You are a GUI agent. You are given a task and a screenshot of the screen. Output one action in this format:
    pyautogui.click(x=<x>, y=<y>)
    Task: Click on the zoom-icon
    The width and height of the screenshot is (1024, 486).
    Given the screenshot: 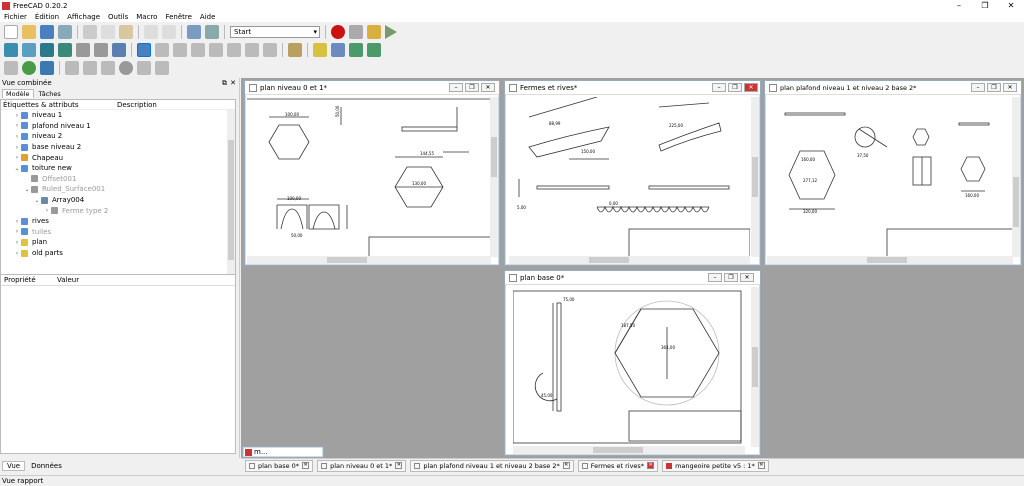 What is the action you would take?
    pyautogui.click(x=144, y=50)
    